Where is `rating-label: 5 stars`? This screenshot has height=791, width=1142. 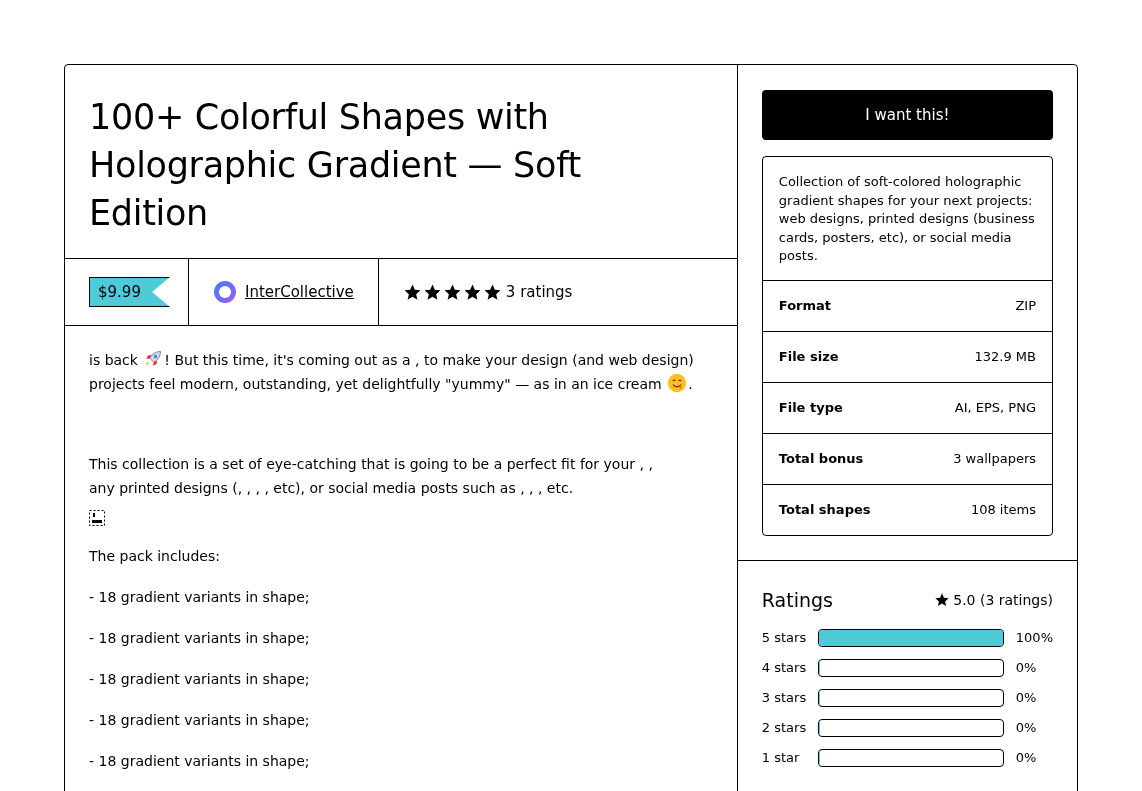
rating-label: 5 stars is located at coordinates (784, 637).